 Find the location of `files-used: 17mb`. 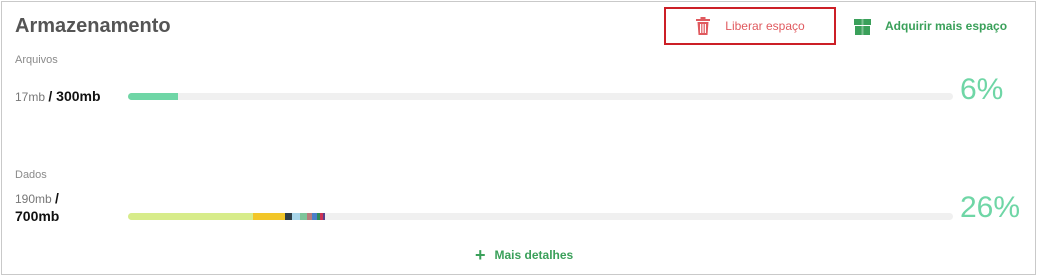

files-used: 17mb is located at coordinates (30, 97).